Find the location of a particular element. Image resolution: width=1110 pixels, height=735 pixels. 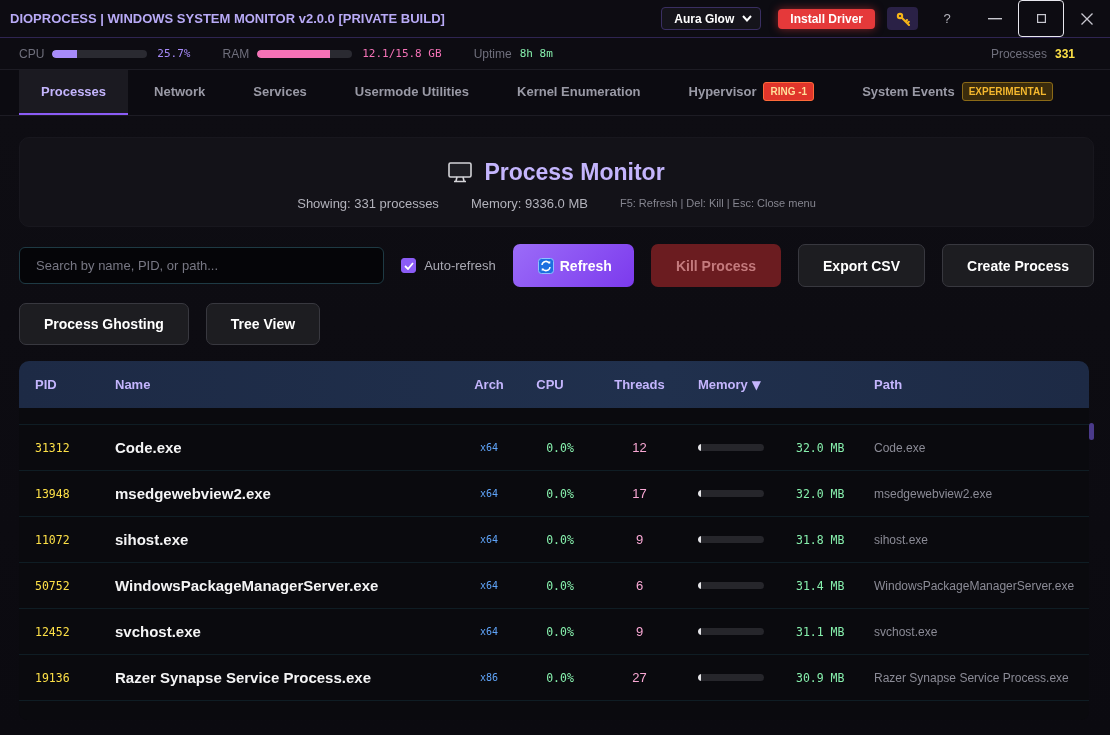

stat-label: CPU is located at coordinates (32, 53).